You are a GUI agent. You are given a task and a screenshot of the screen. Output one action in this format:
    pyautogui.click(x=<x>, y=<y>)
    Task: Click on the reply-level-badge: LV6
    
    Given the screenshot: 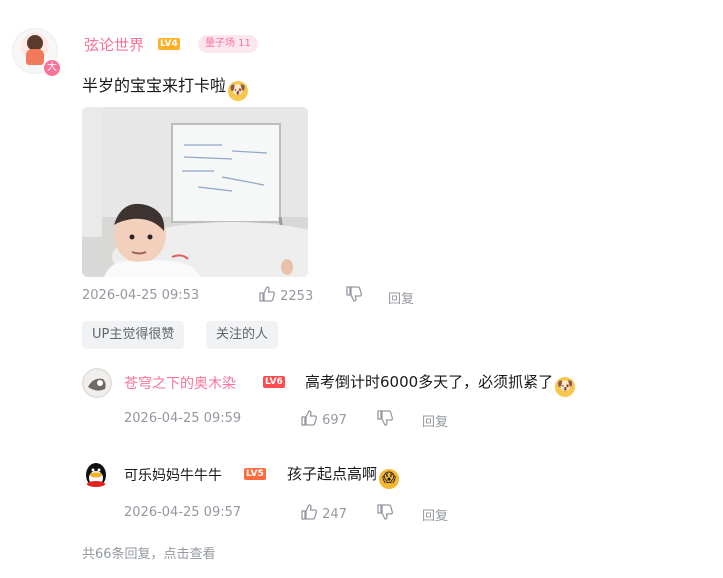 What is the action you would take?
    pyautogui.click(x=274, y=382)
    